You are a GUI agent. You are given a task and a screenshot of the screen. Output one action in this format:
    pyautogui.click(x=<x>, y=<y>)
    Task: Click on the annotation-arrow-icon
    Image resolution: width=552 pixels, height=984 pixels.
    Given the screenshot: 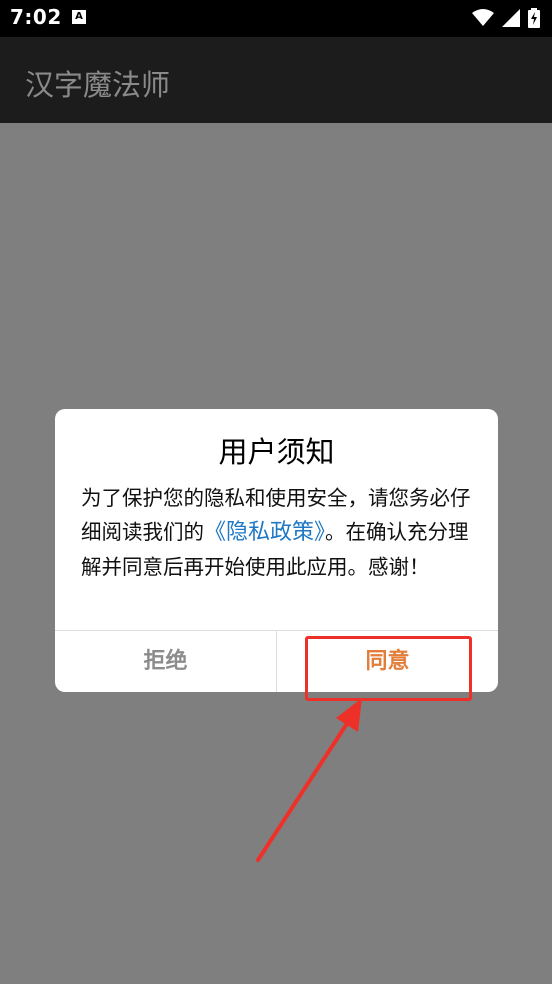 What is the action you would take?
    pyautogui.click(x=309, y=780)
    